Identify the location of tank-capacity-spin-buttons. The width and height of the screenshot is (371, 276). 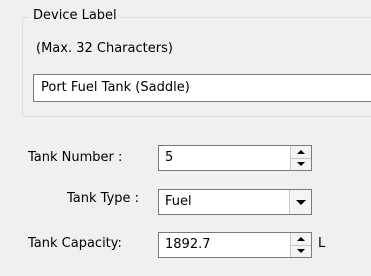
(300, 245).